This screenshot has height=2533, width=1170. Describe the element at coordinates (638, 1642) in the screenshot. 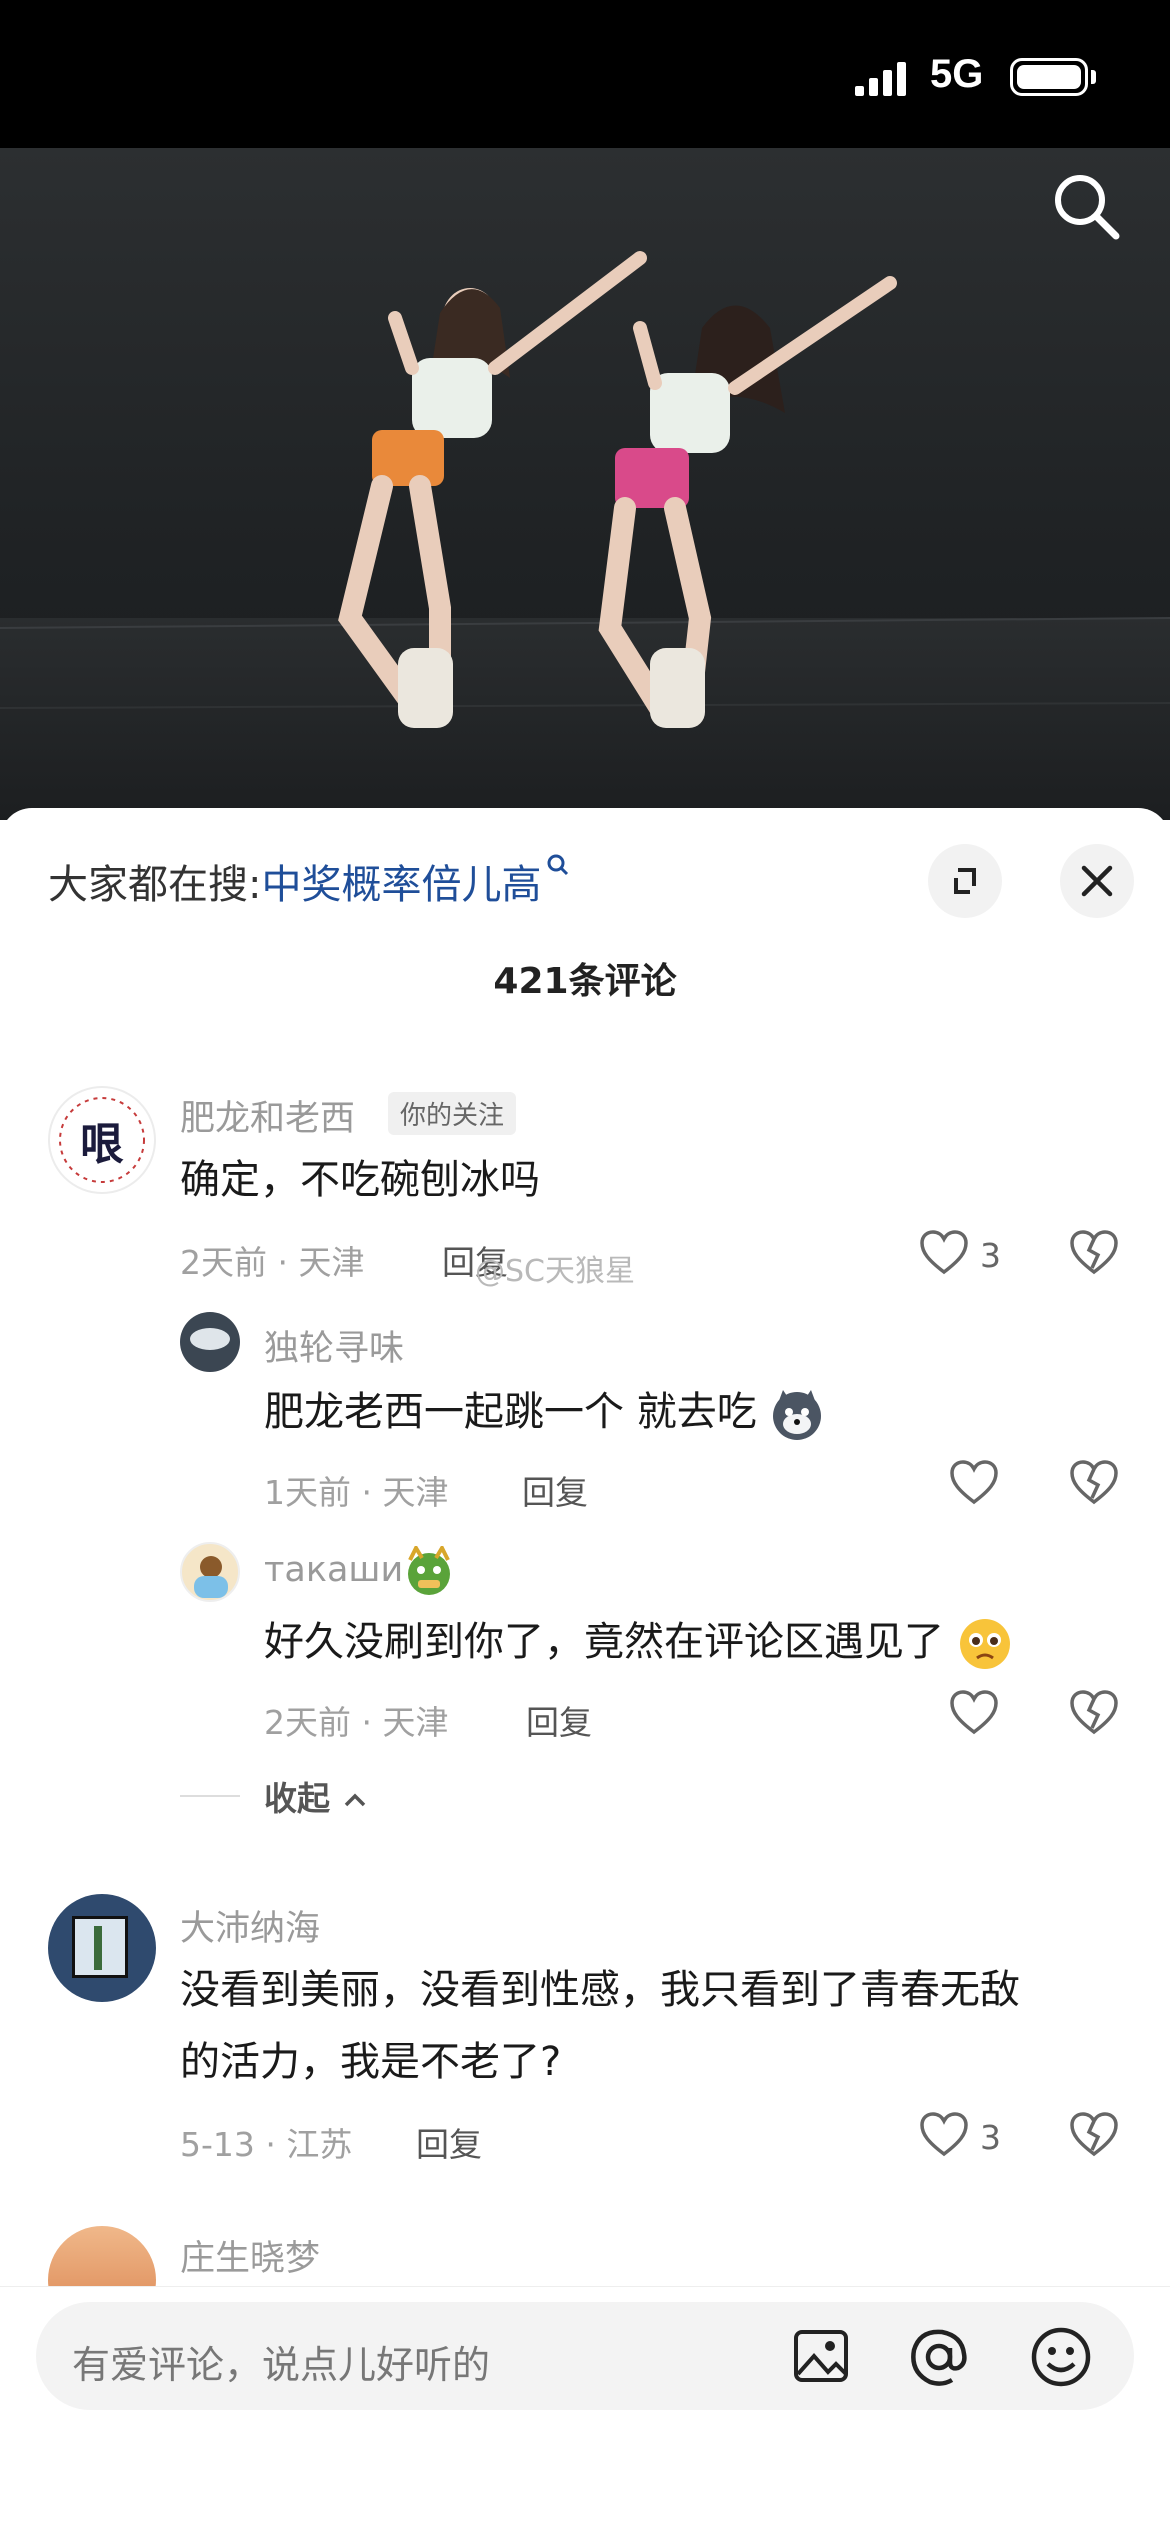

I see `reply-text: 好久没刷到你了，竟然在评论区遇见了` at that location.